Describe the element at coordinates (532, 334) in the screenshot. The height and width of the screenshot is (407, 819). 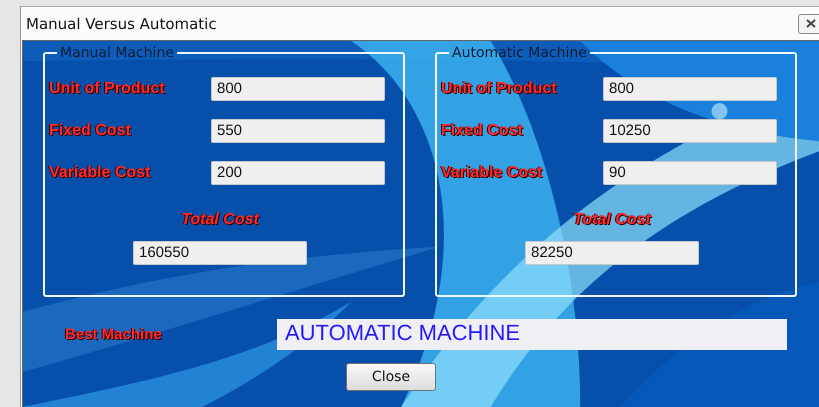
I see `result-field: AUTOMATIC MACHINE` at that location.